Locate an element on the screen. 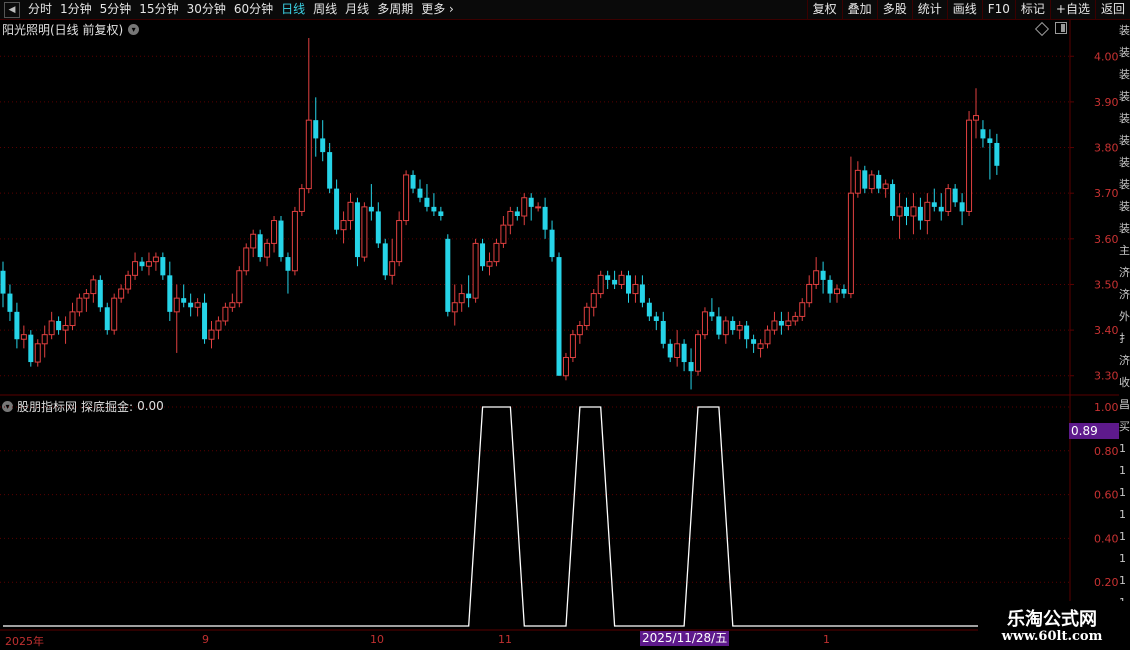 This screenshot has width=1130, height=650. right-side-panel: 装装装装装装装装装装主济济外扌济收昌买11111111 is located at coordinates (1124, 335).